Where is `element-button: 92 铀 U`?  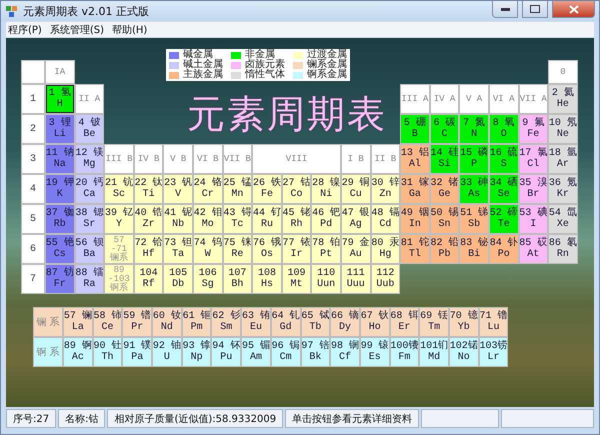 element-button: 92 铀 U is located at coordinates (167, 352).